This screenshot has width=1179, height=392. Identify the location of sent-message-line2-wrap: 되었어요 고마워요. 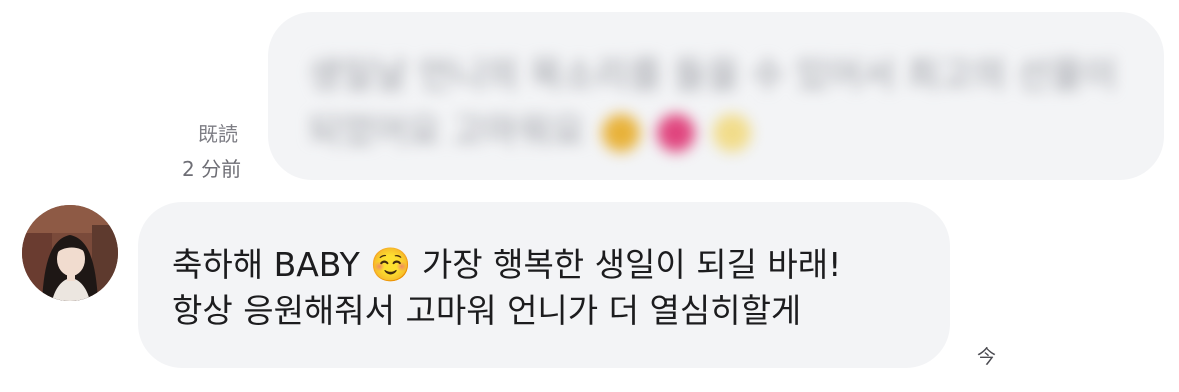
(712, 132).